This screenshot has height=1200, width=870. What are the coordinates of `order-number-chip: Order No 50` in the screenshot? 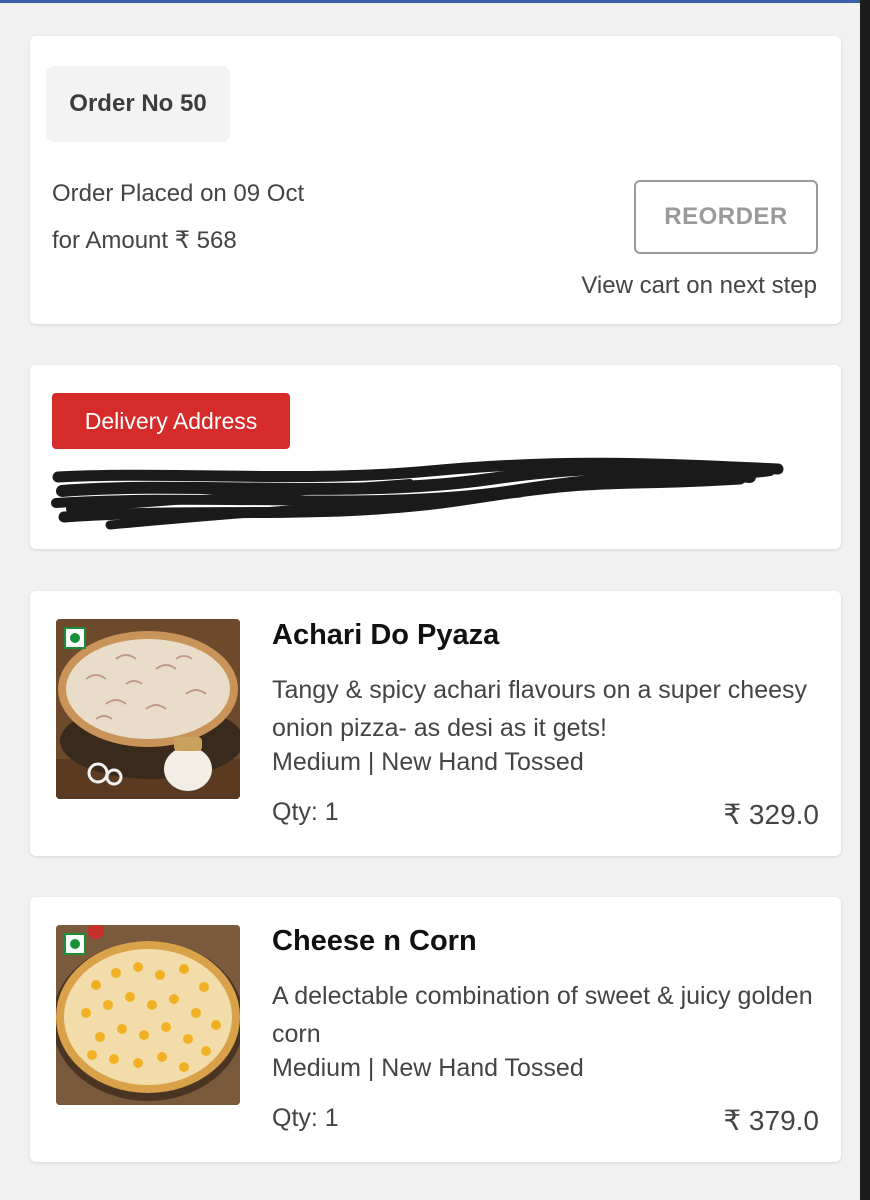 It's located at (138, 104).